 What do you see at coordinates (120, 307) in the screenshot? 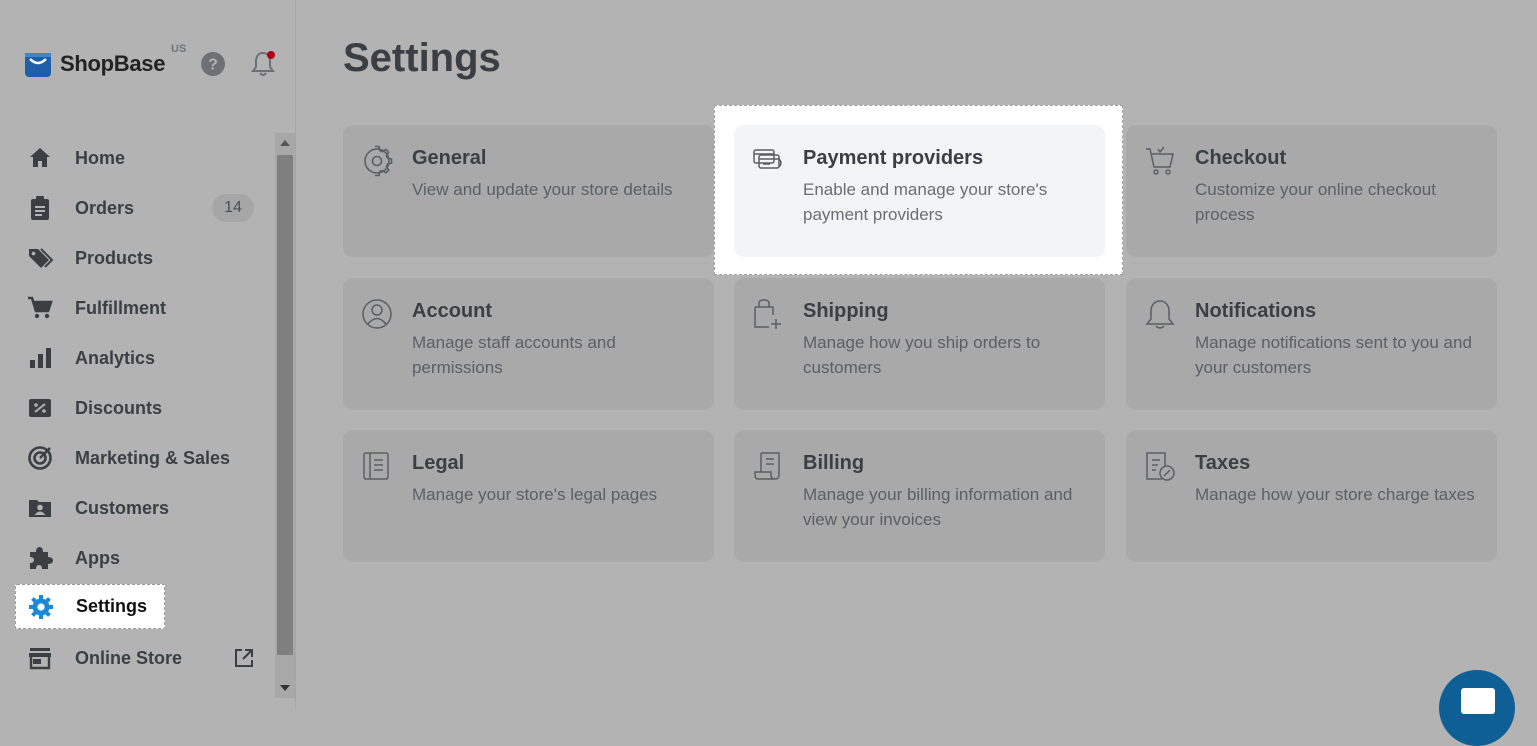
I see `sidebar-item-label: Fulfillment` at bounding box center [120, 307].